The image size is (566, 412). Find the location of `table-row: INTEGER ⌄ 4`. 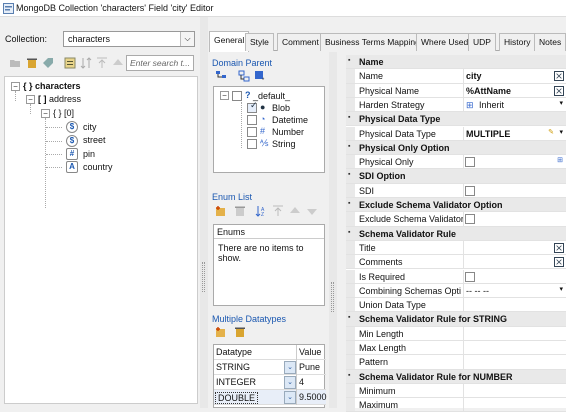

table-row: INTEGER ⌄ 4 is located at coordinates (270, 382).